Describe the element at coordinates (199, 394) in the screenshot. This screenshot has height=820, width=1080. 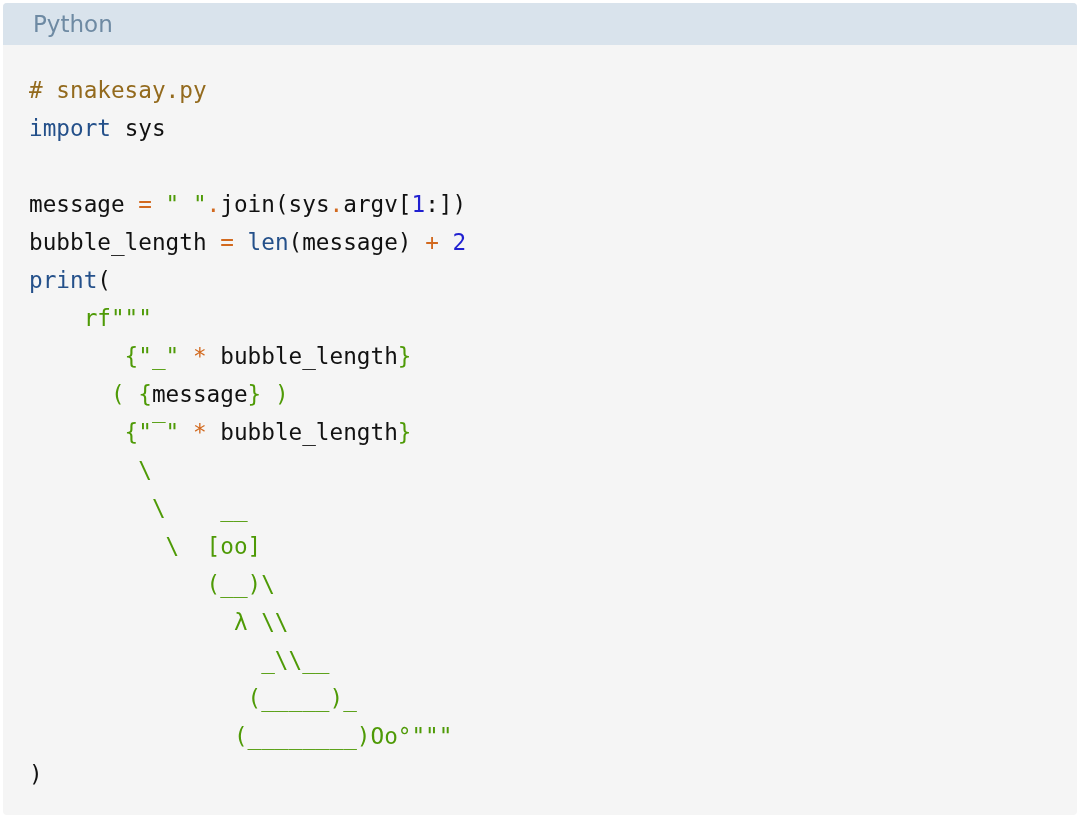
I see `code-line: ( {message} )` at that location.